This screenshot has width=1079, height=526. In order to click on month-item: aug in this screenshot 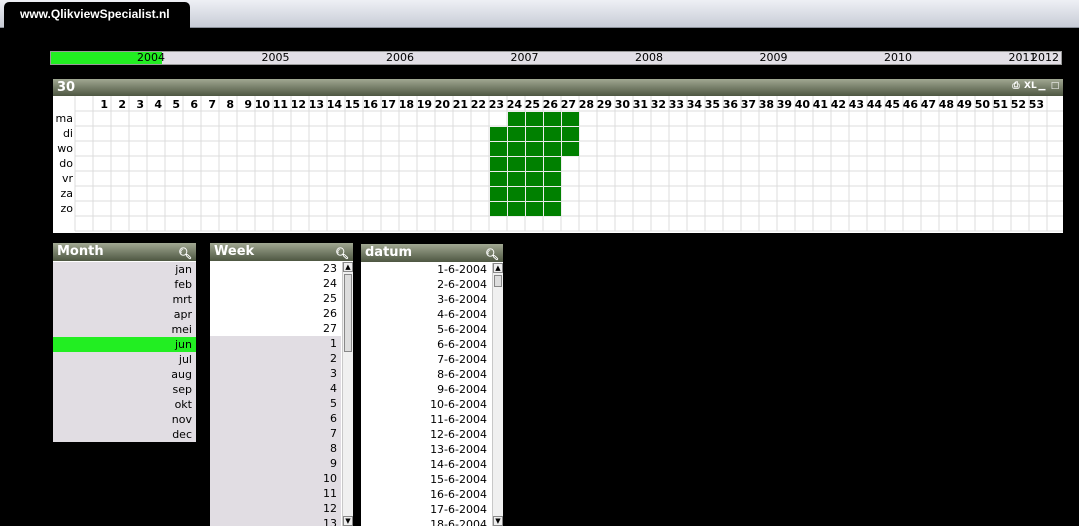, I will do `click(124, 374)`.